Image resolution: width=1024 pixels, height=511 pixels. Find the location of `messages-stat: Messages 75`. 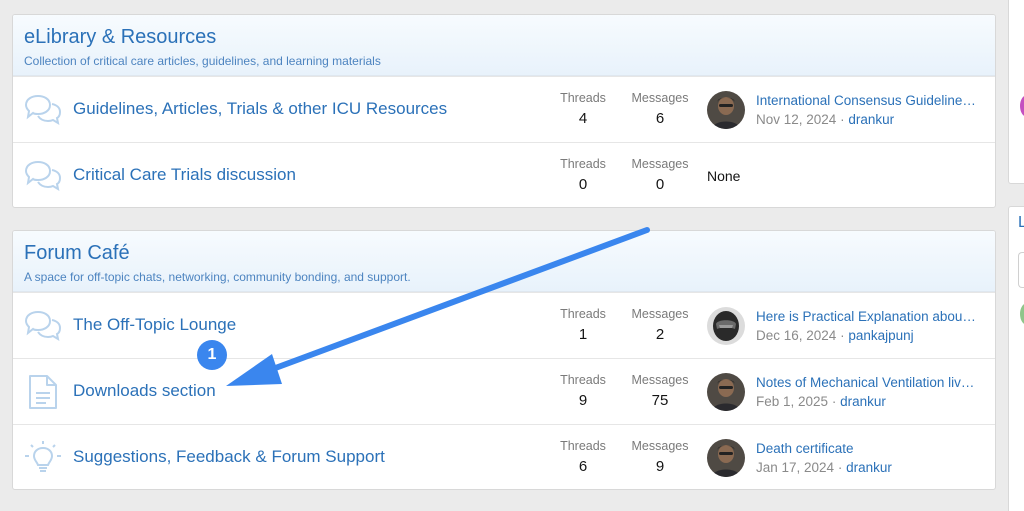

messages-stat: Messages 75 is located at coordinates (660, 391).